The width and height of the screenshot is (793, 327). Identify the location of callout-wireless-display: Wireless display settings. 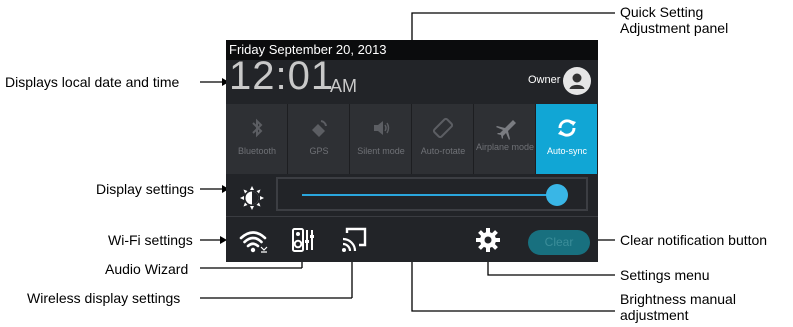
(104, 298).